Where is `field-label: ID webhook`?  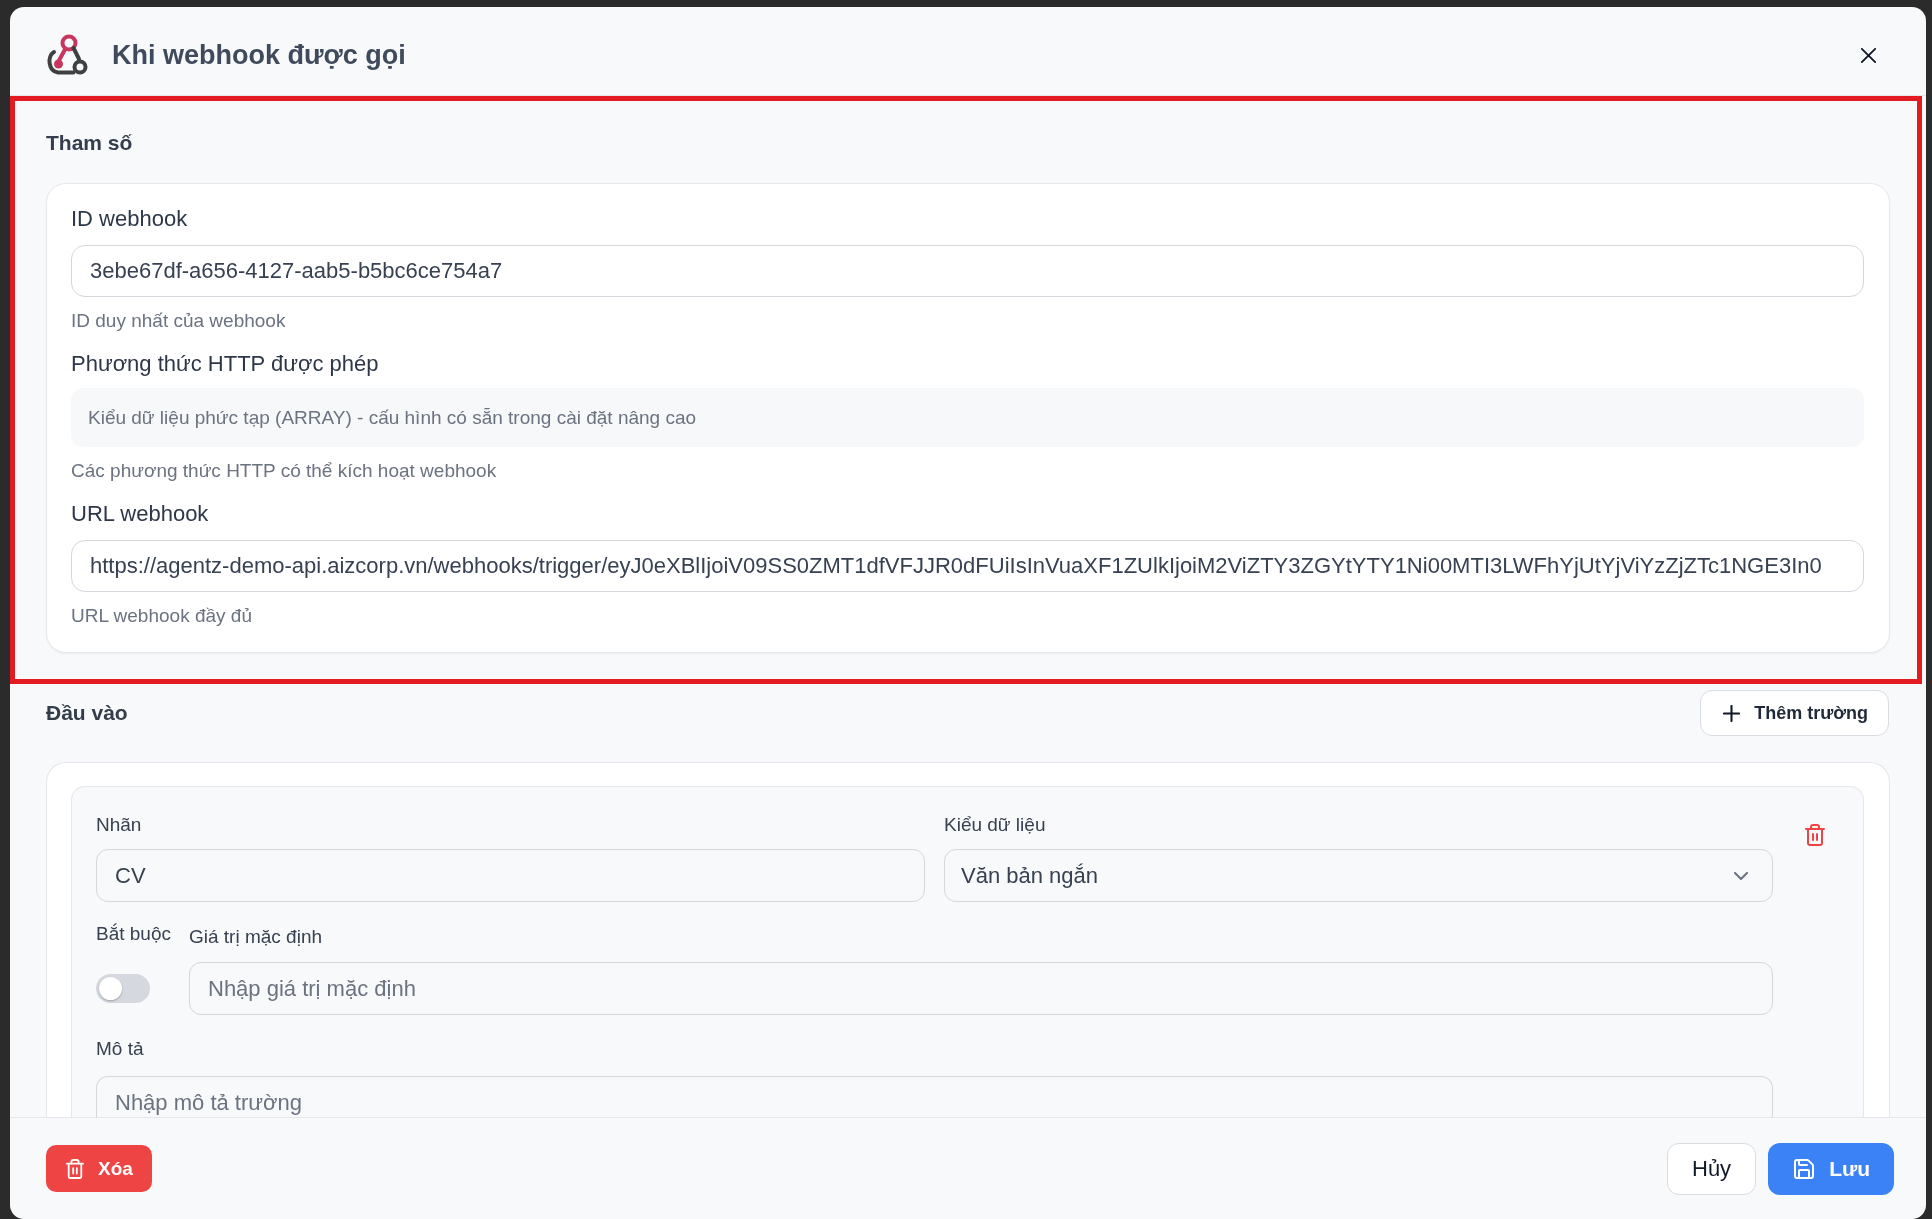
field-label: ID webhook is located at coordinates (130, 219).